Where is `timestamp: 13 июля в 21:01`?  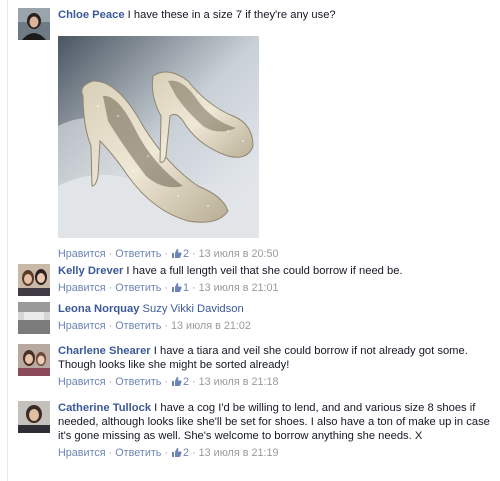
timestamp: 13 июля в 21:01 is located at coordinates (239, 288).